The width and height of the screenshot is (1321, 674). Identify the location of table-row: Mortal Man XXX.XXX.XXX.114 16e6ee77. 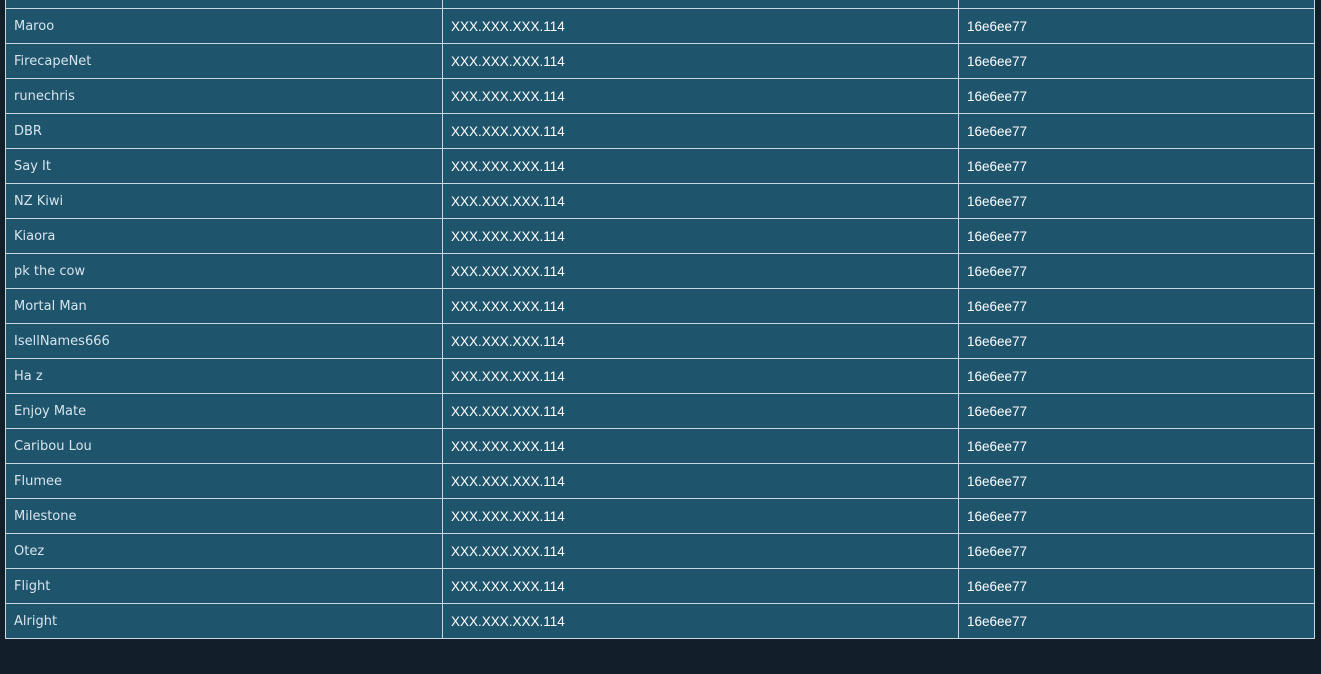
(660, 306).